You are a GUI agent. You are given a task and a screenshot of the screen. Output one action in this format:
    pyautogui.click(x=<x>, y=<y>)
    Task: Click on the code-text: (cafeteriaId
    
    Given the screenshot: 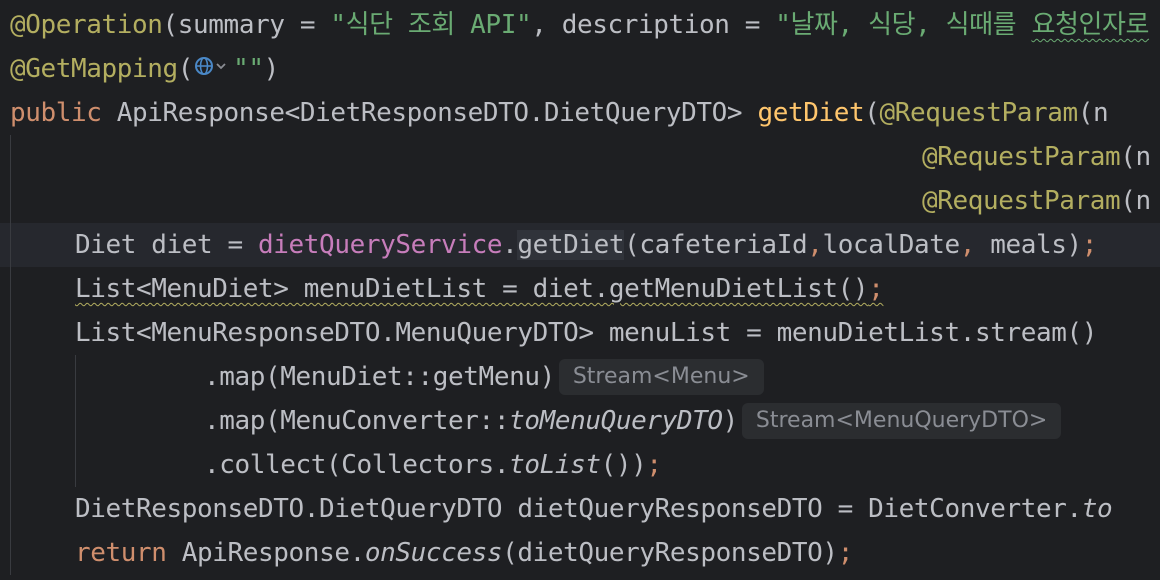 What is the action you would take?
    pyautogui.click(x=716, y=245)
    